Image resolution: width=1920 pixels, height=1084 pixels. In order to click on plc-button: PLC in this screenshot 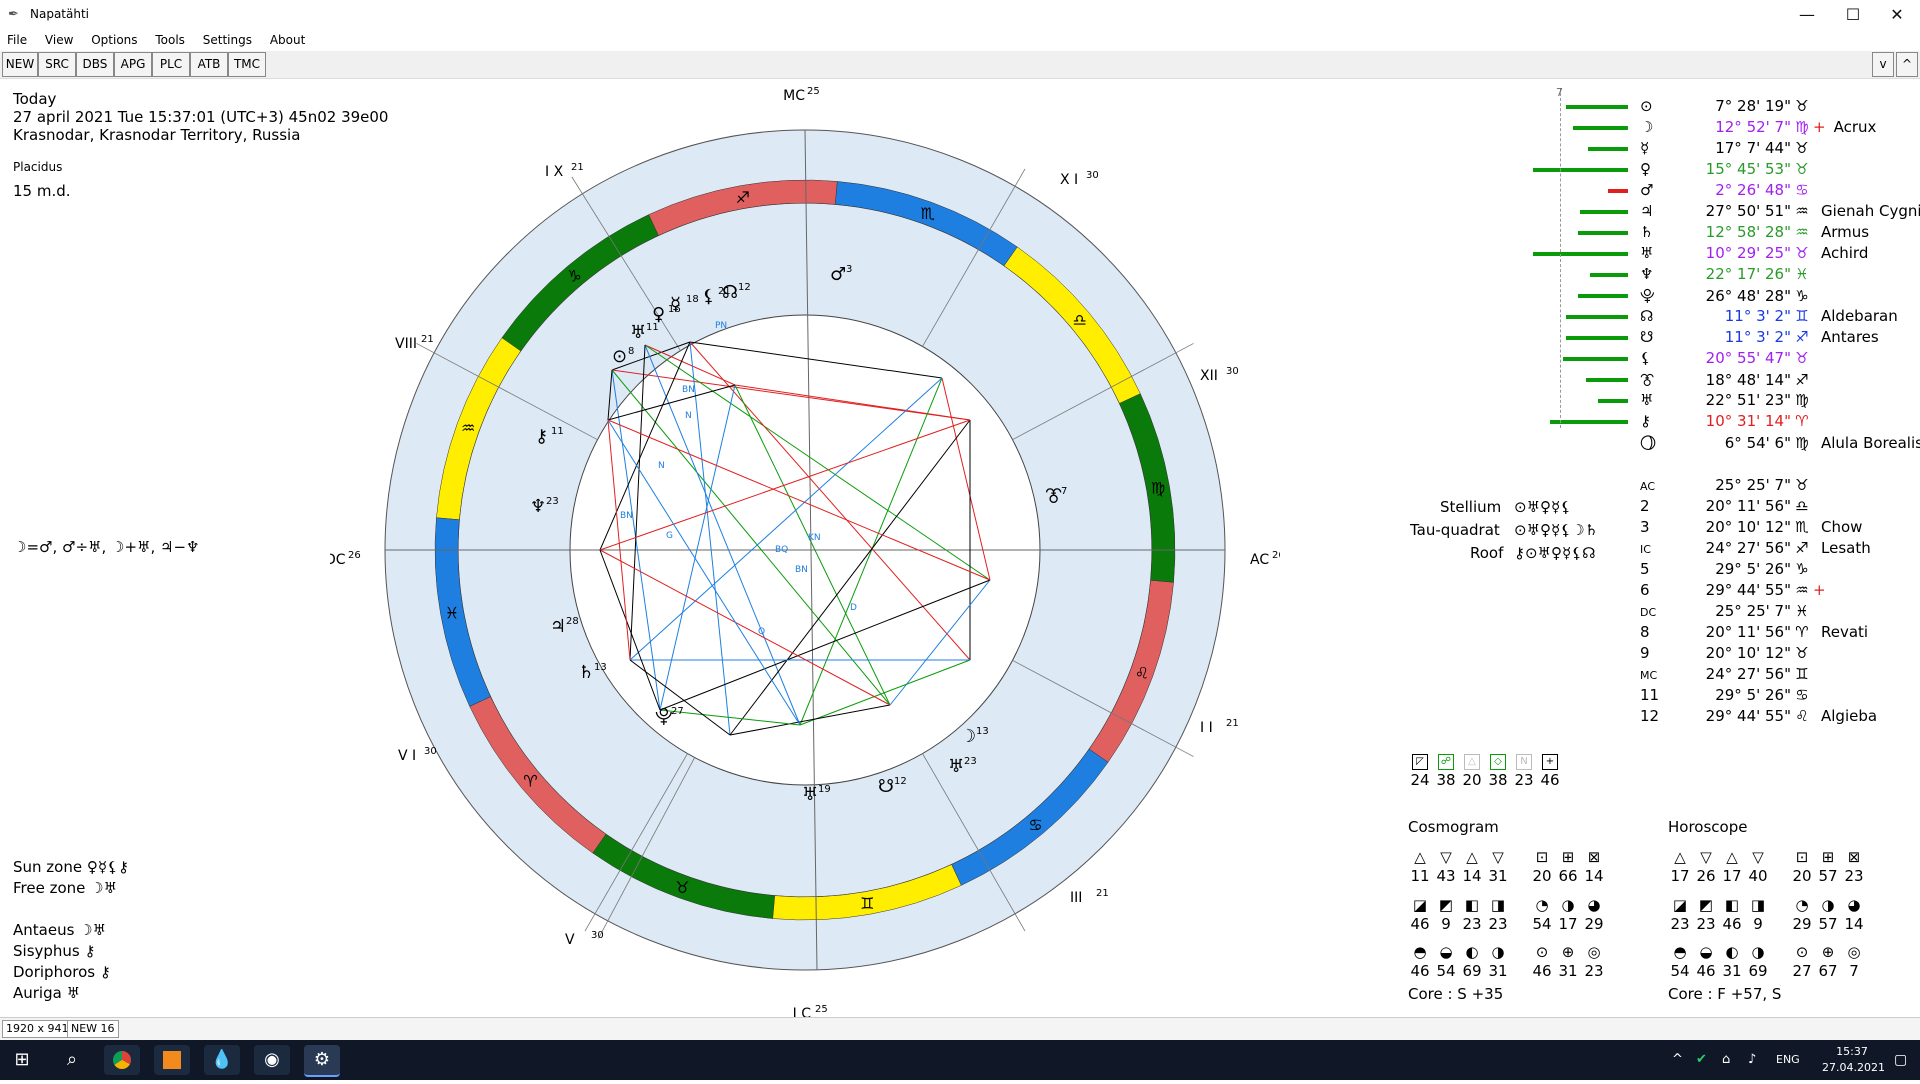, I will do `click(171, 64)`.